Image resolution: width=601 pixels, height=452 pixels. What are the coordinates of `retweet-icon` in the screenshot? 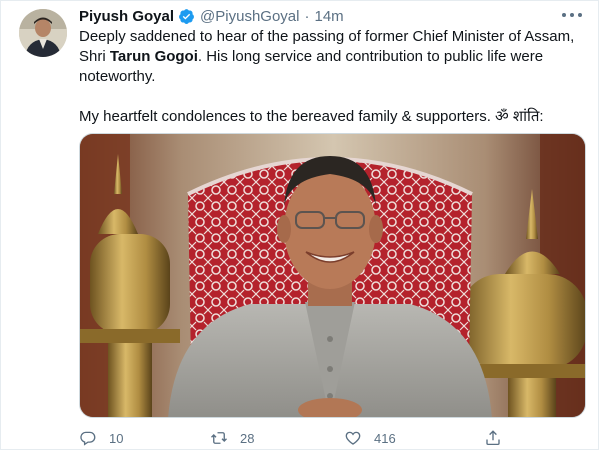 It's located at (219, 438).